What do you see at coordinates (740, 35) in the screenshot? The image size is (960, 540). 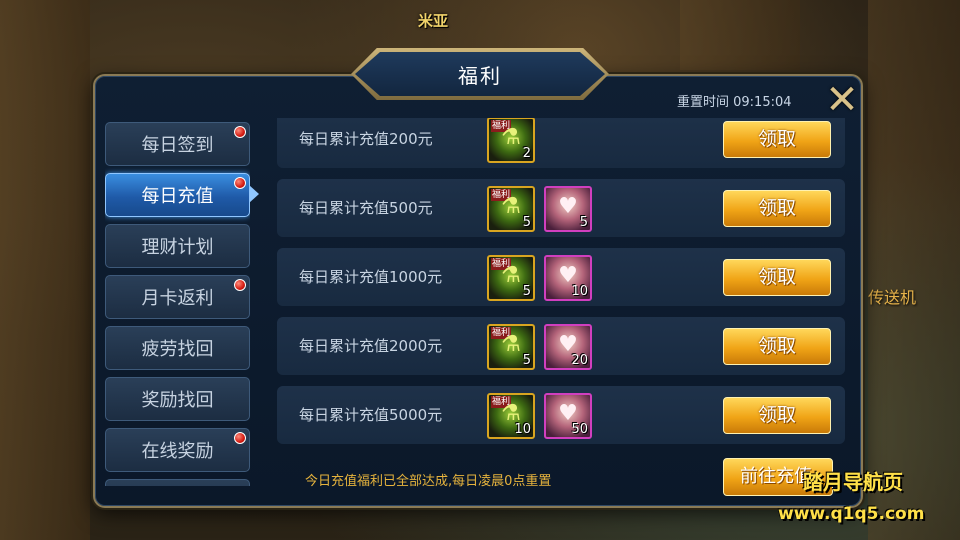 I see `background-window` at bounding box center [740, 35].